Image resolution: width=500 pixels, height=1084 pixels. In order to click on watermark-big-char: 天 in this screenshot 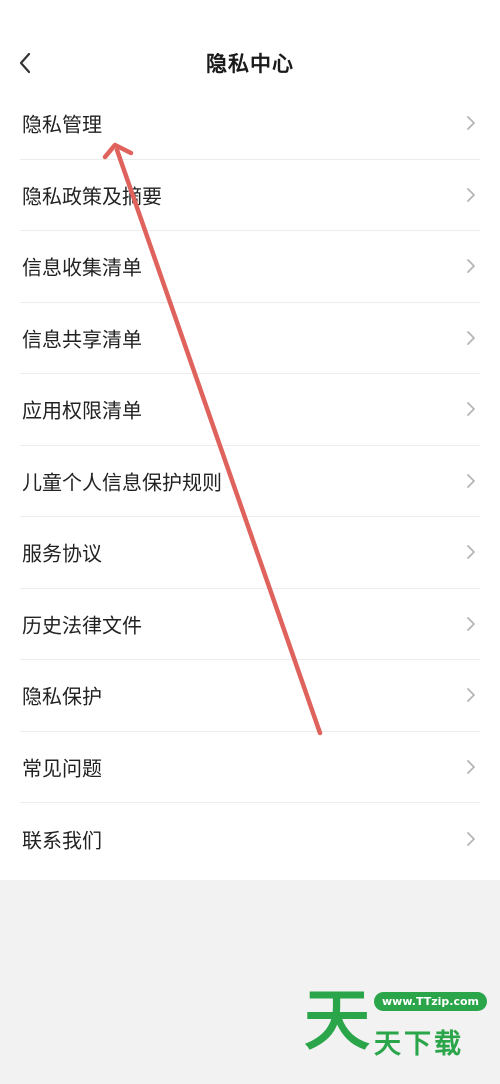, I will do `click(337, 1020)`.